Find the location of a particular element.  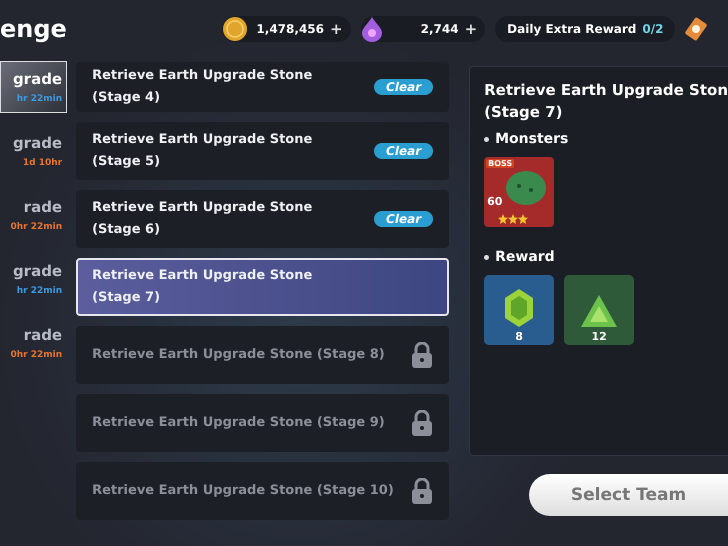

daily-reward-label: Daily Extra Reward is located at coordinates (571, 29).